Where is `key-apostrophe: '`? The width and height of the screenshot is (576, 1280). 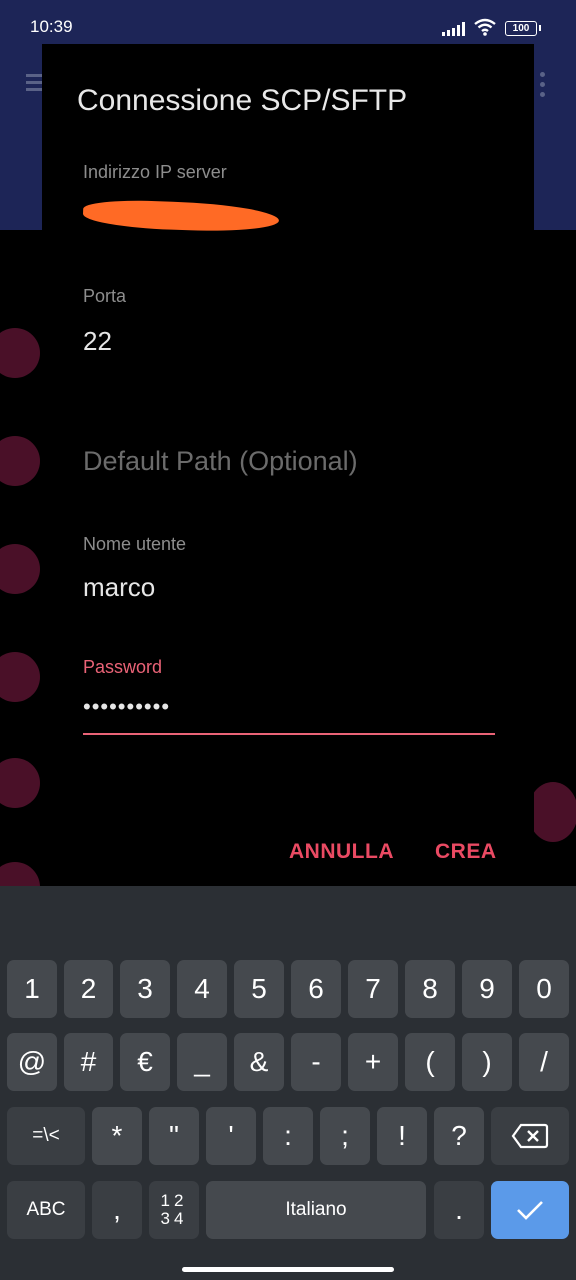
key-apostrophe: ' is located at coordinates (231, 1136).